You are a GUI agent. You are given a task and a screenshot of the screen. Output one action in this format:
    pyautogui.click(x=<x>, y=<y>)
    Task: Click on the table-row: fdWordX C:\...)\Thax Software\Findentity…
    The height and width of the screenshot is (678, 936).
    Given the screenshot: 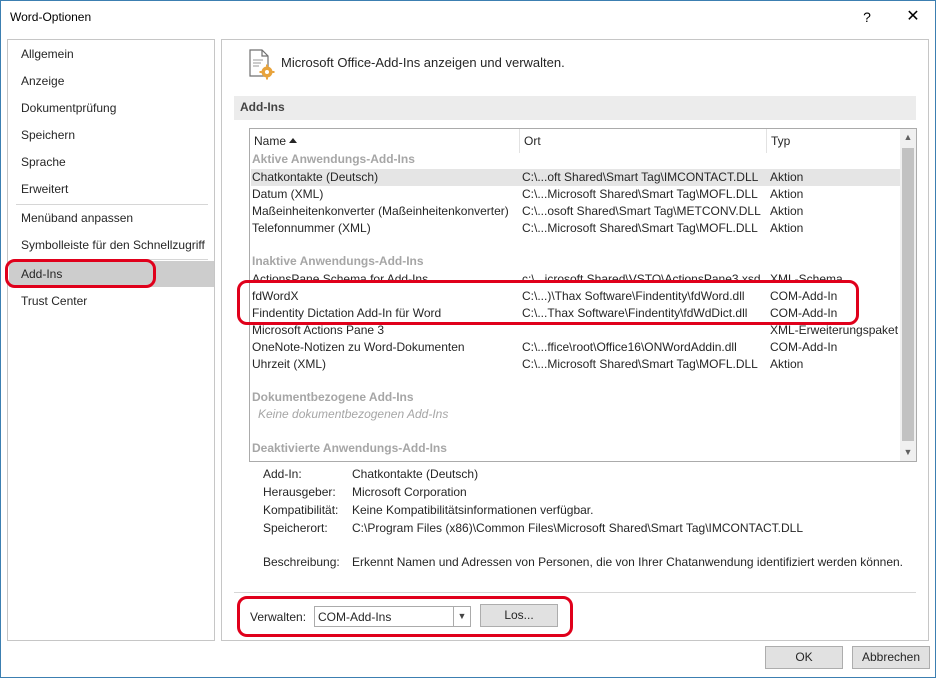 What is the action you would take?
    pyautogui.click(x=575, y=296)
    